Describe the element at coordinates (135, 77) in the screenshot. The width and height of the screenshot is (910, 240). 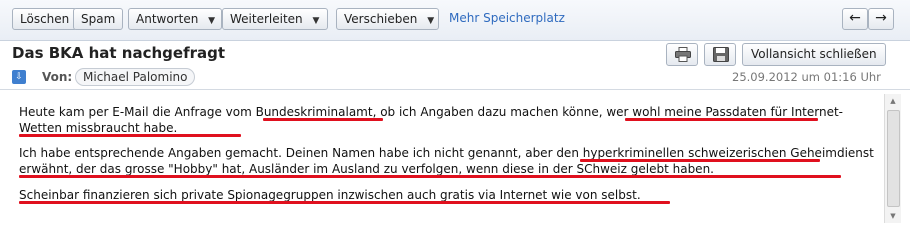
I see `sender-chip: Michael Palomino` at that location.